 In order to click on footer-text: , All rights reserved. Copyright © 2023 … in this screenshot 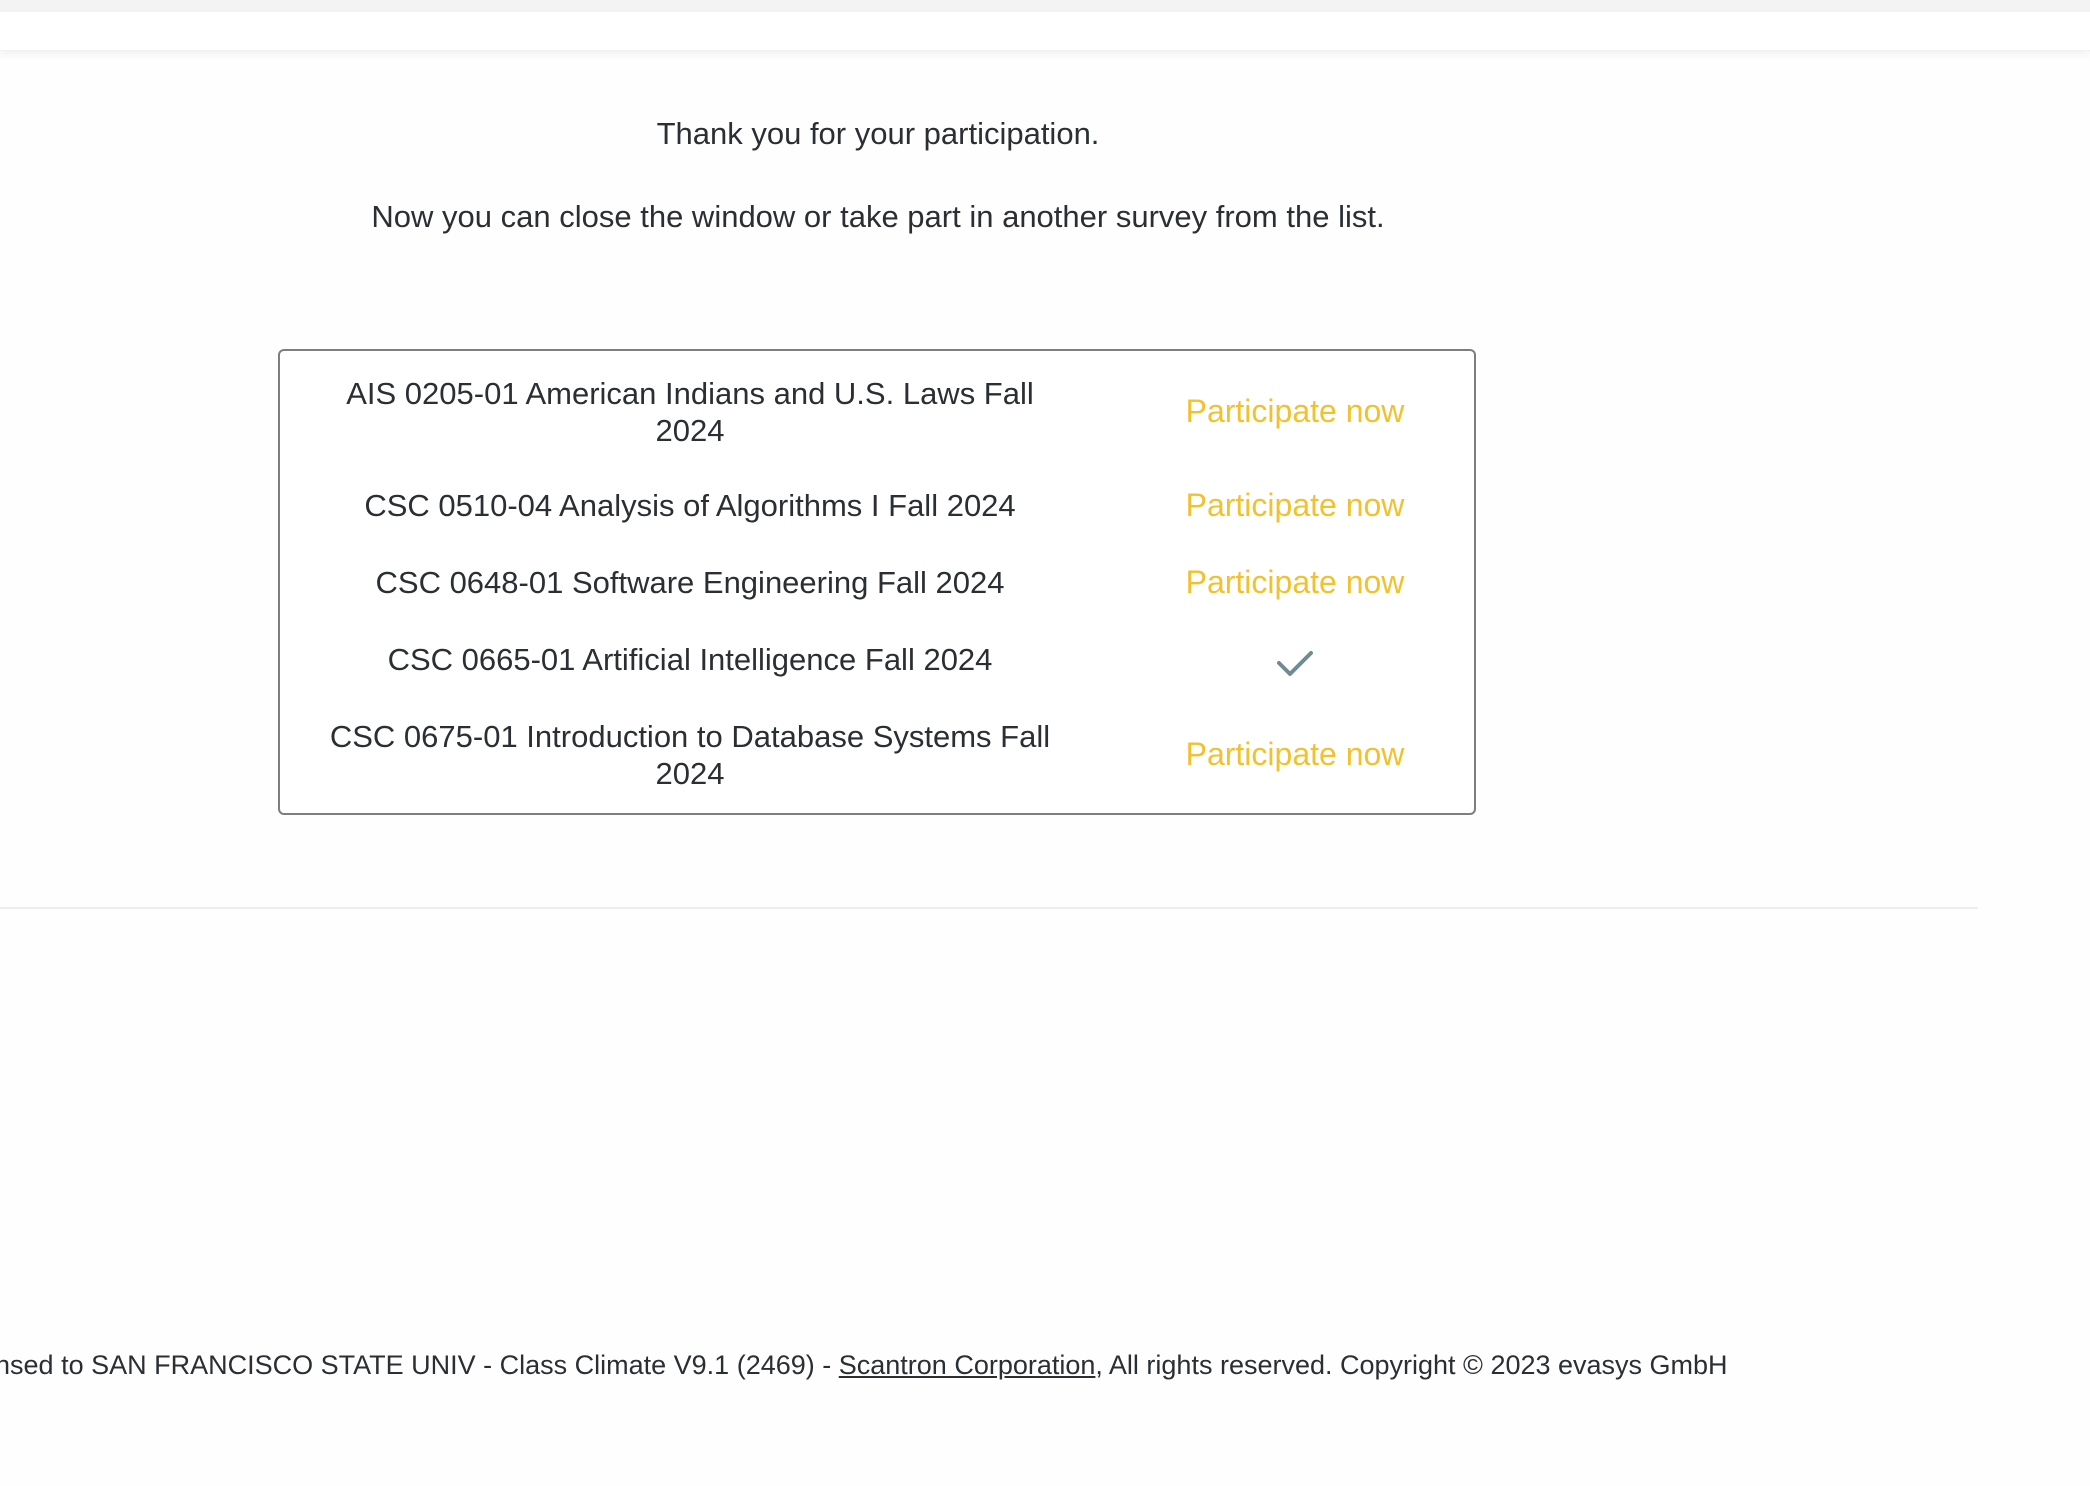, I will do `click(1411, 1365)`.